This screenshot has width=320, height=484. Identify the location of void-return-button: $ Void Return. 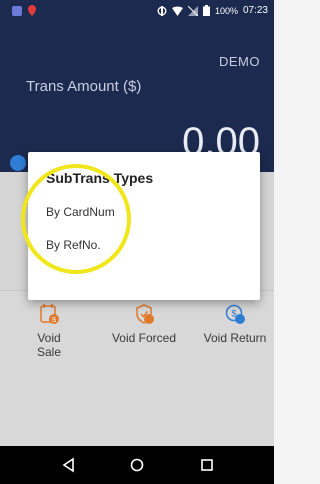
(235, 324).